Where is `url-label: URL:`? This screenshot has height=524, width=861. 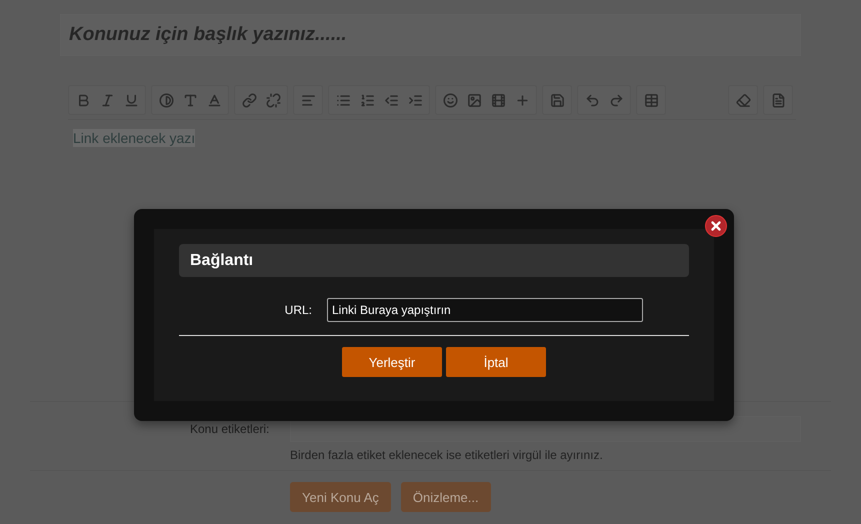 url-label: URL: is located at coordinates (298, 310).